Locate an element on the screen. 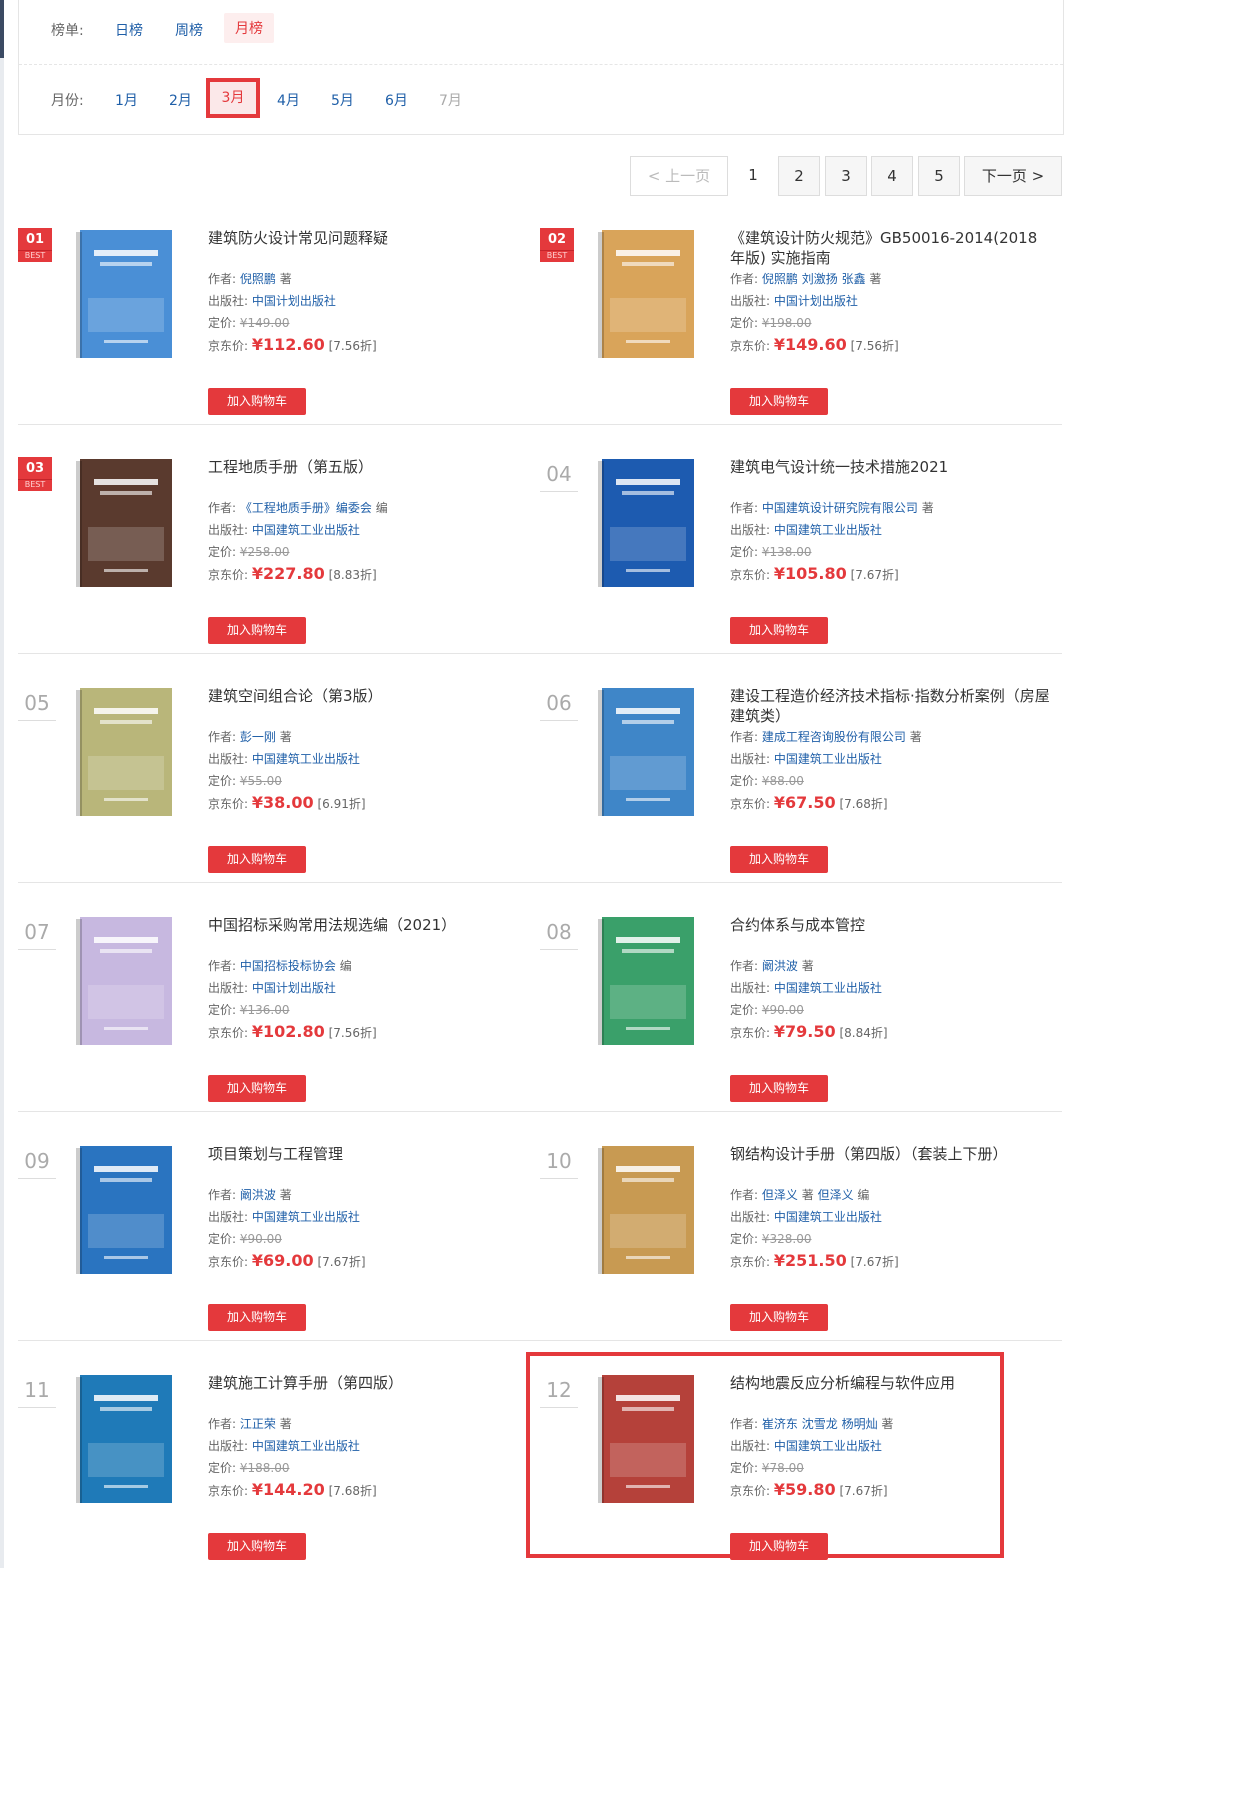 The image size is (1233, 1812). author-line: 作者: 中国建筑设计研究院有限公司 著 is located at coordinates (890, 508).